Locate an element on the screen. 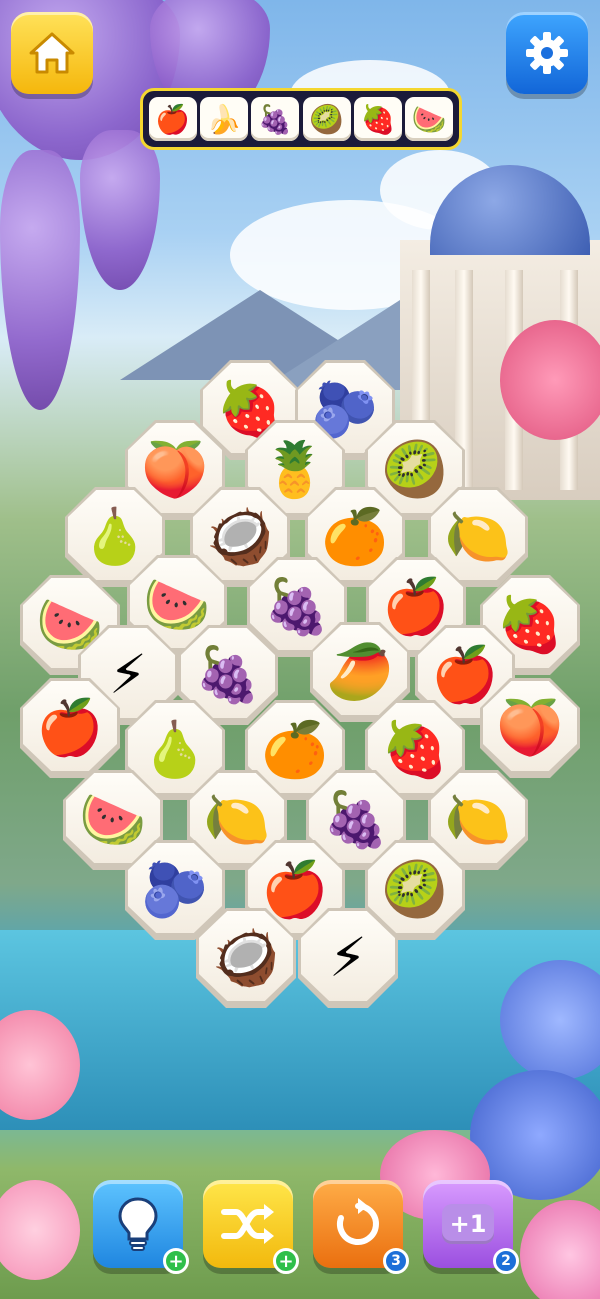  shuffle-button: + is located at coordinates (251, 1227).